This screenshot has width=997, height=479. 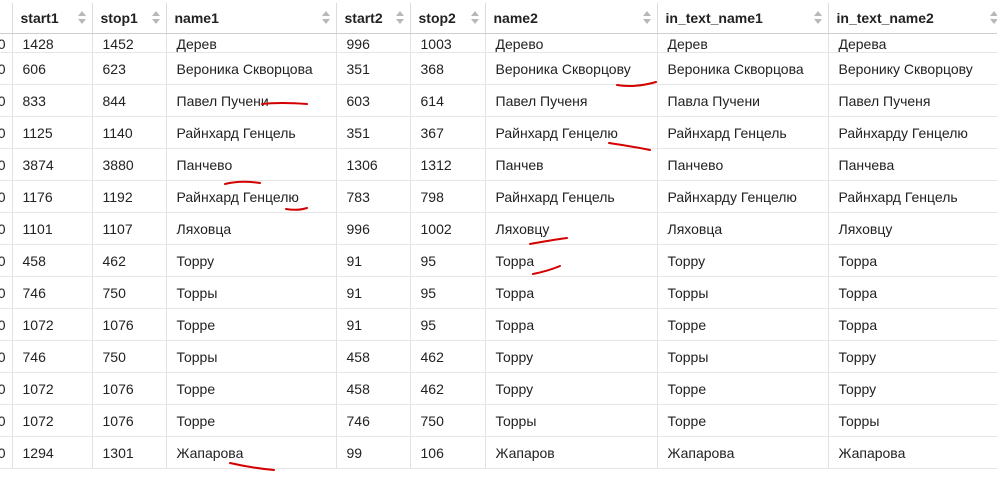 What do you see at coordinates (373, 18) in the screenshot?
I see `column-header-start2: start2` at bounding box center [373, 18].